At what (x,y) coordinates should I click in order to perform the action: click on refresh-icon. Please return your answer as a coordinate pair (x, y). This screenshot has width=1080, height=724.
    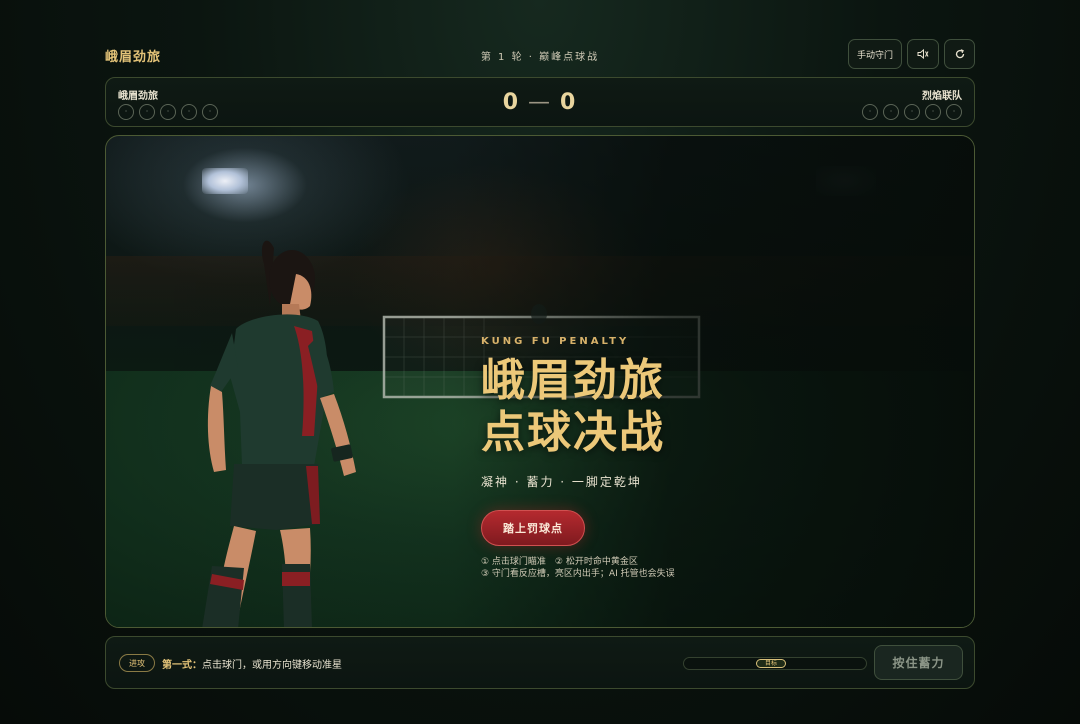
    Looking at the image, I should click on (959, 54).